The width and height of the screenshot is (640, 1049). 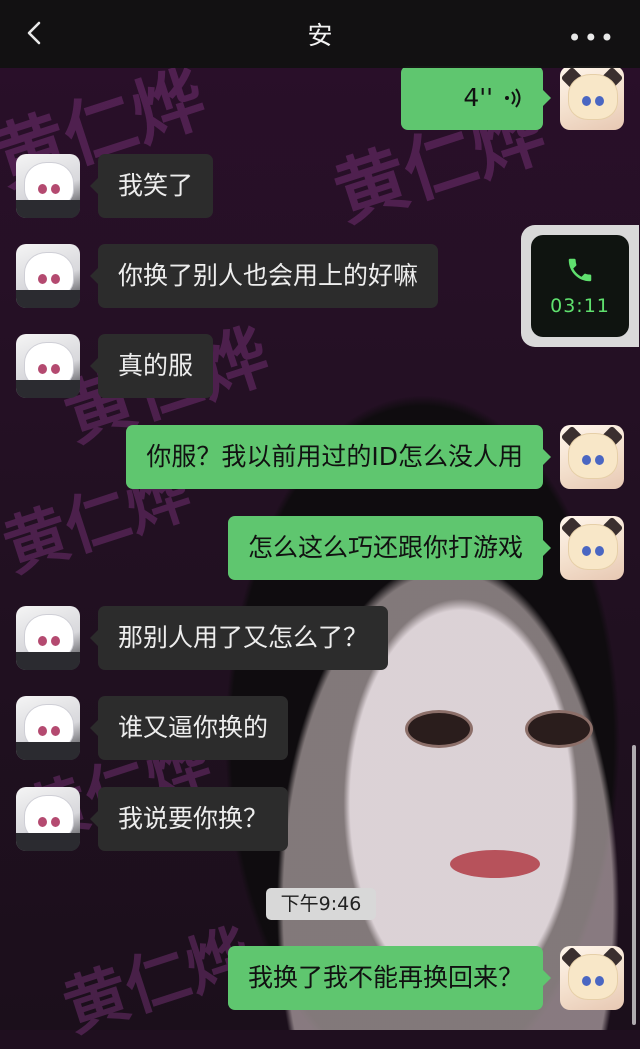 I want to click on sent-message-bubble: 你服？我以前用过的ID怎么没人用, so click(x=338, y=457).